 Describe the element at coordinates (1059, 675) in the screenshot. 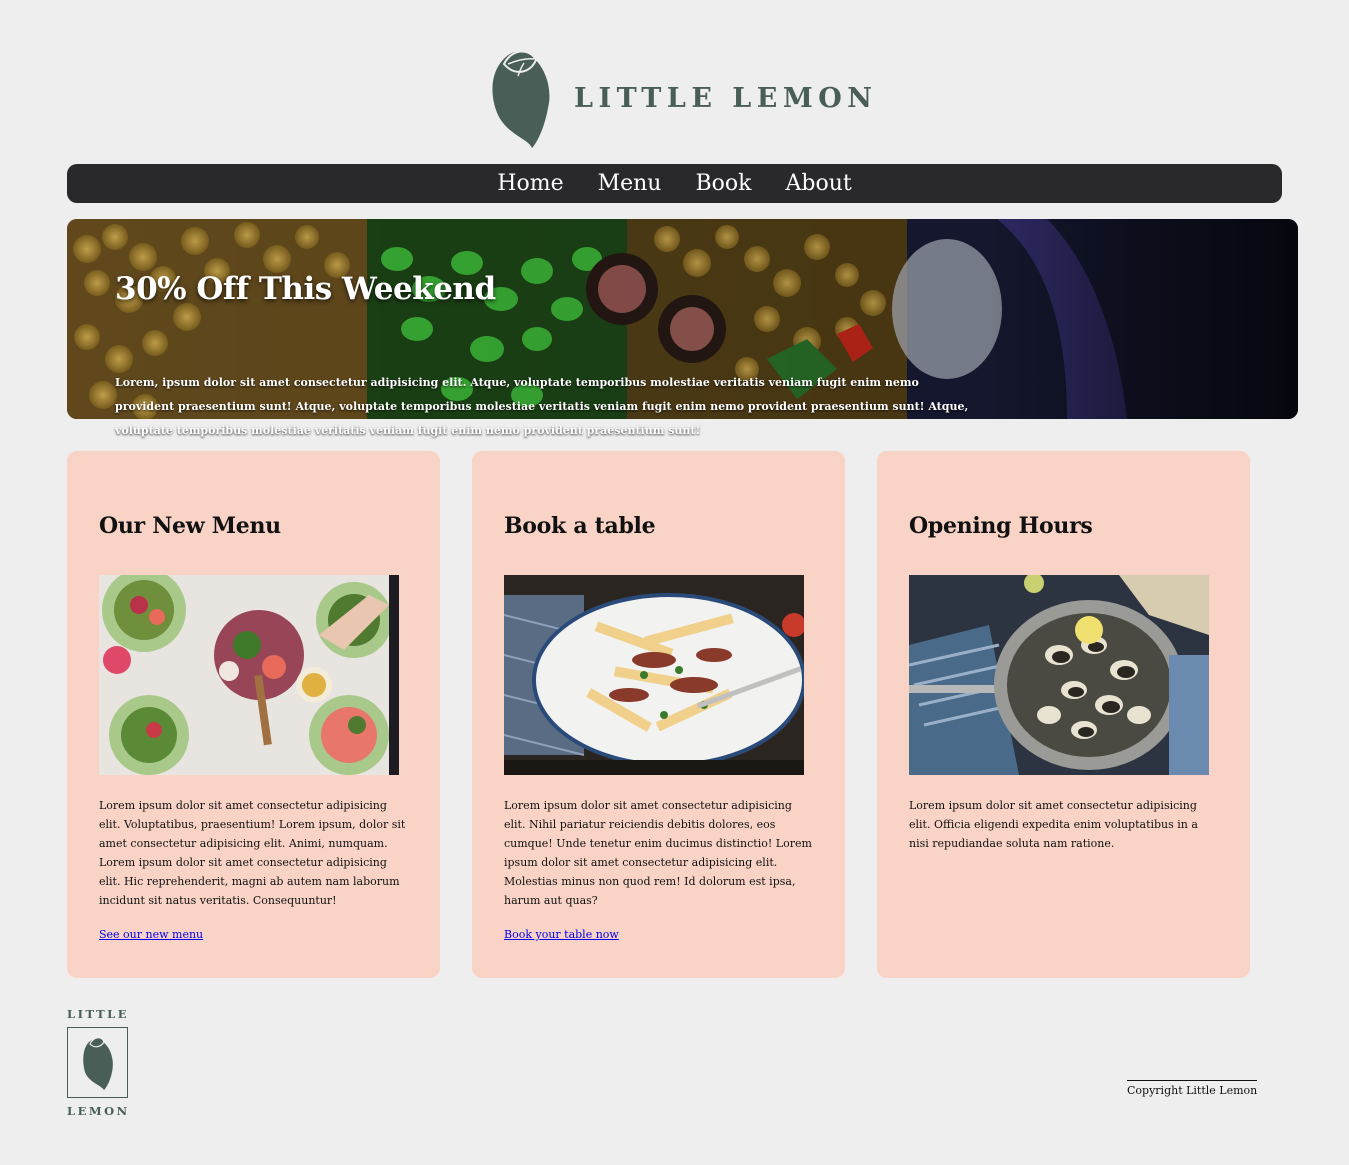

I see `clams-photo` at that location.